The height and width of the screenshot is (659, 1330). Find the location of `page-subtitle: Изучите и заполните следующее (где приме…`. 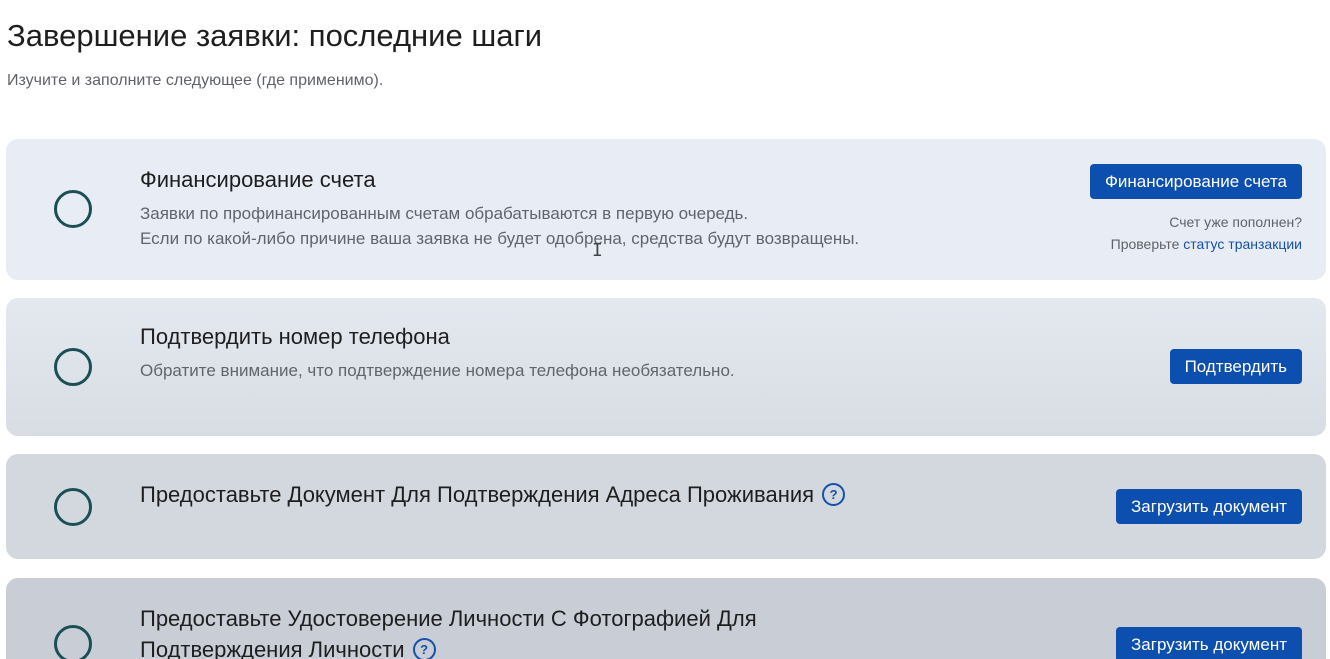

page-subtitle: Изучите и заполните следующее (где приме… is located at coordinates (195, 80).